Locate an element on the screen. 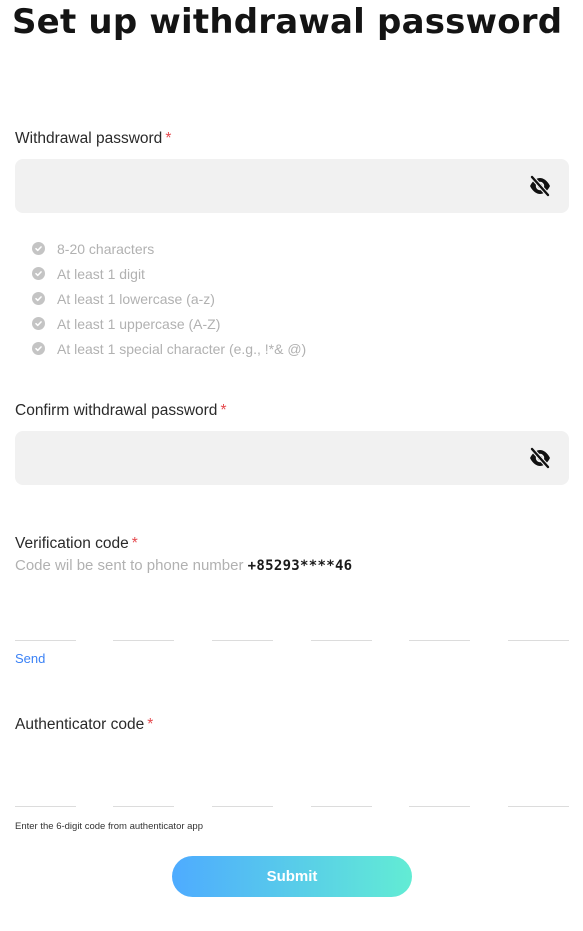 This screenshot has height=931, width=583. authenticator-code-label: Authenticator code * is located at coordinates (84, 725).